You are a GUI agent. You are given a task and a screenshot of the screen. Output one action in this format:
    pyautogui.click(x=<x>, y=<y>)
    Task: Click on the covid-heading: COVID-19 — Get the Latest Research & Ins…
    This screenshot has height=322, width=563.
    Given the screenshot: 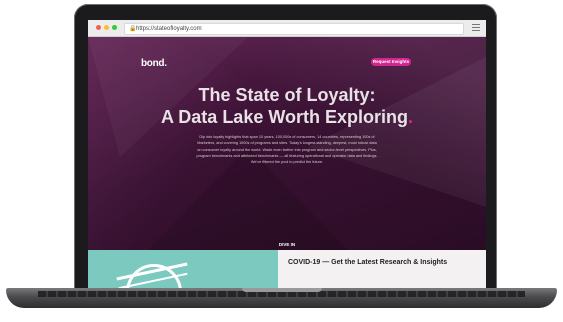 What is the action you would take?
    pyautogui.click(x=383, y=262)
    